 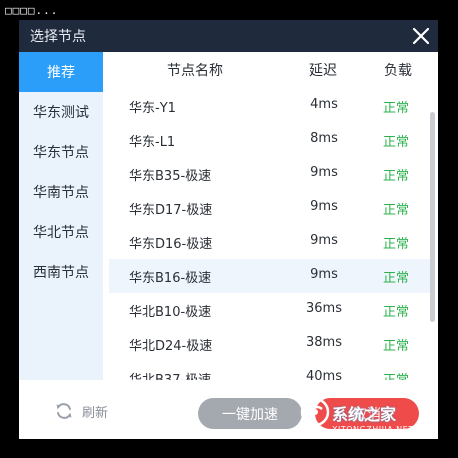 What do you see at coordinates (432, 217) in the screenshot?
I see `list-scrollbar` at bounding box center [432, 217].